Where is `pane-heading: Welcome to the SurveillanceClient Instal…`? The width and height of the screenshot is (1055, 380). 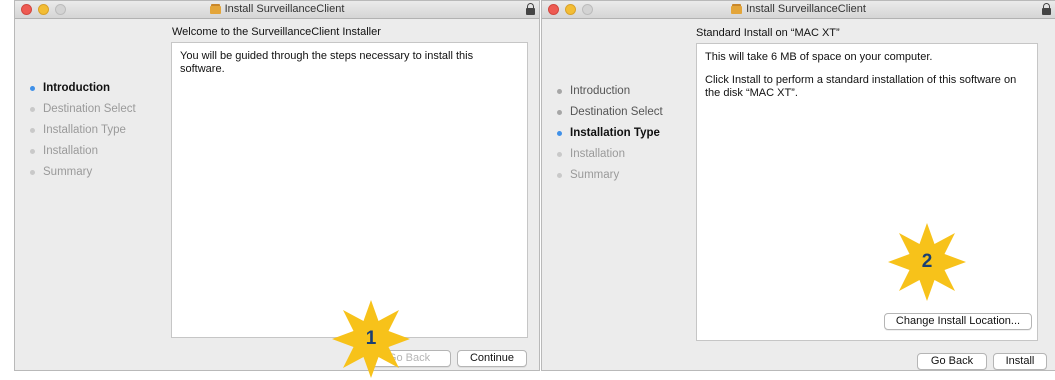 pane-heading: Welcome to the SurveillanceClient Instal… is located at coordinates (276, 32).